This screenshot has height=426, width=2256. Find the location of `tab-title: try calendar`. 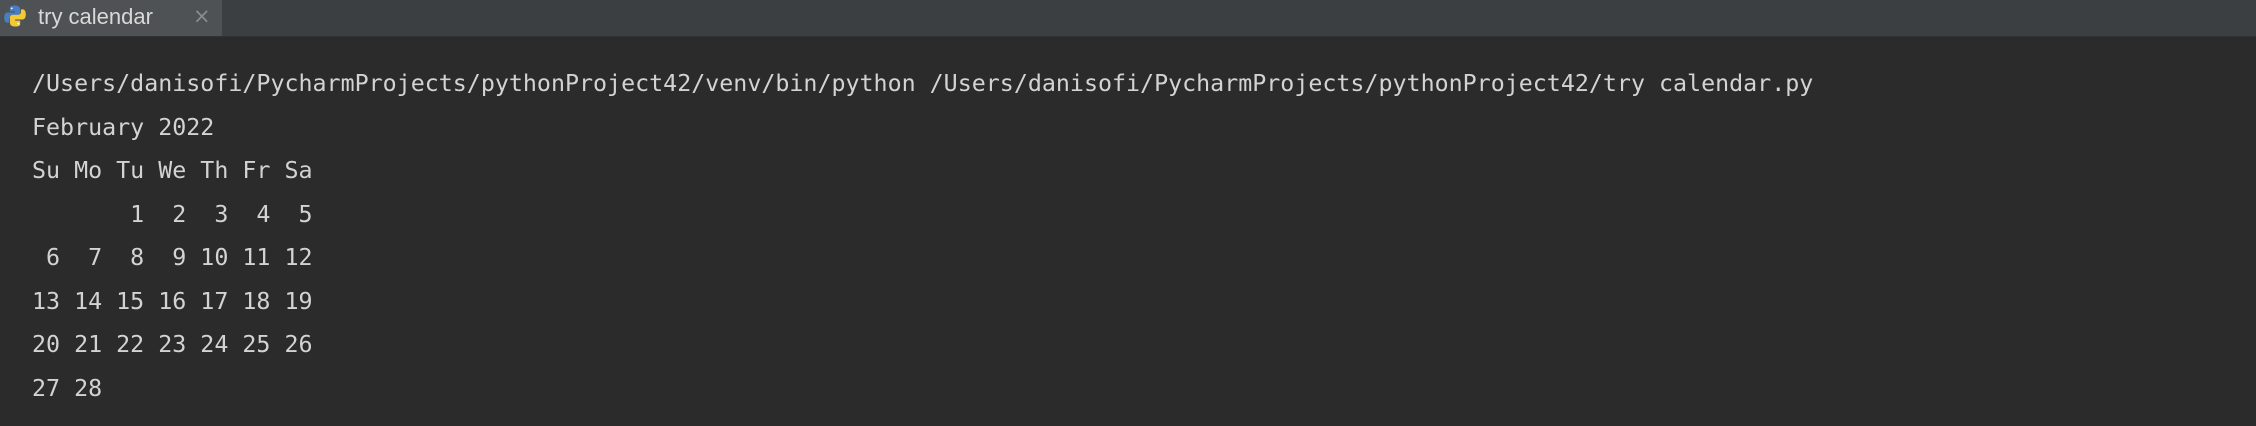

tab-title: try calendar is located at coordinates (95, 16).